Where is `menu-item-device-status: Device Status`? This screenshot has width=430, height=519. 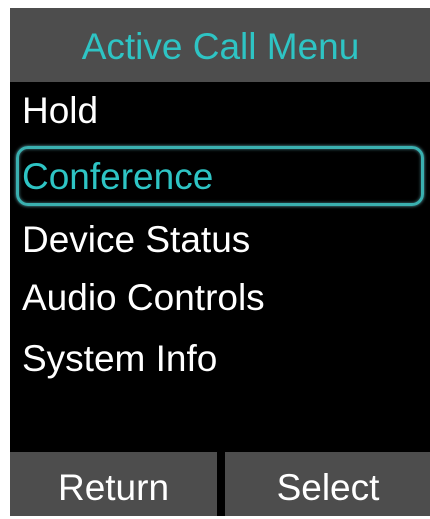
menu-item-device-status: Device Status is located at coordinates (220, 239).